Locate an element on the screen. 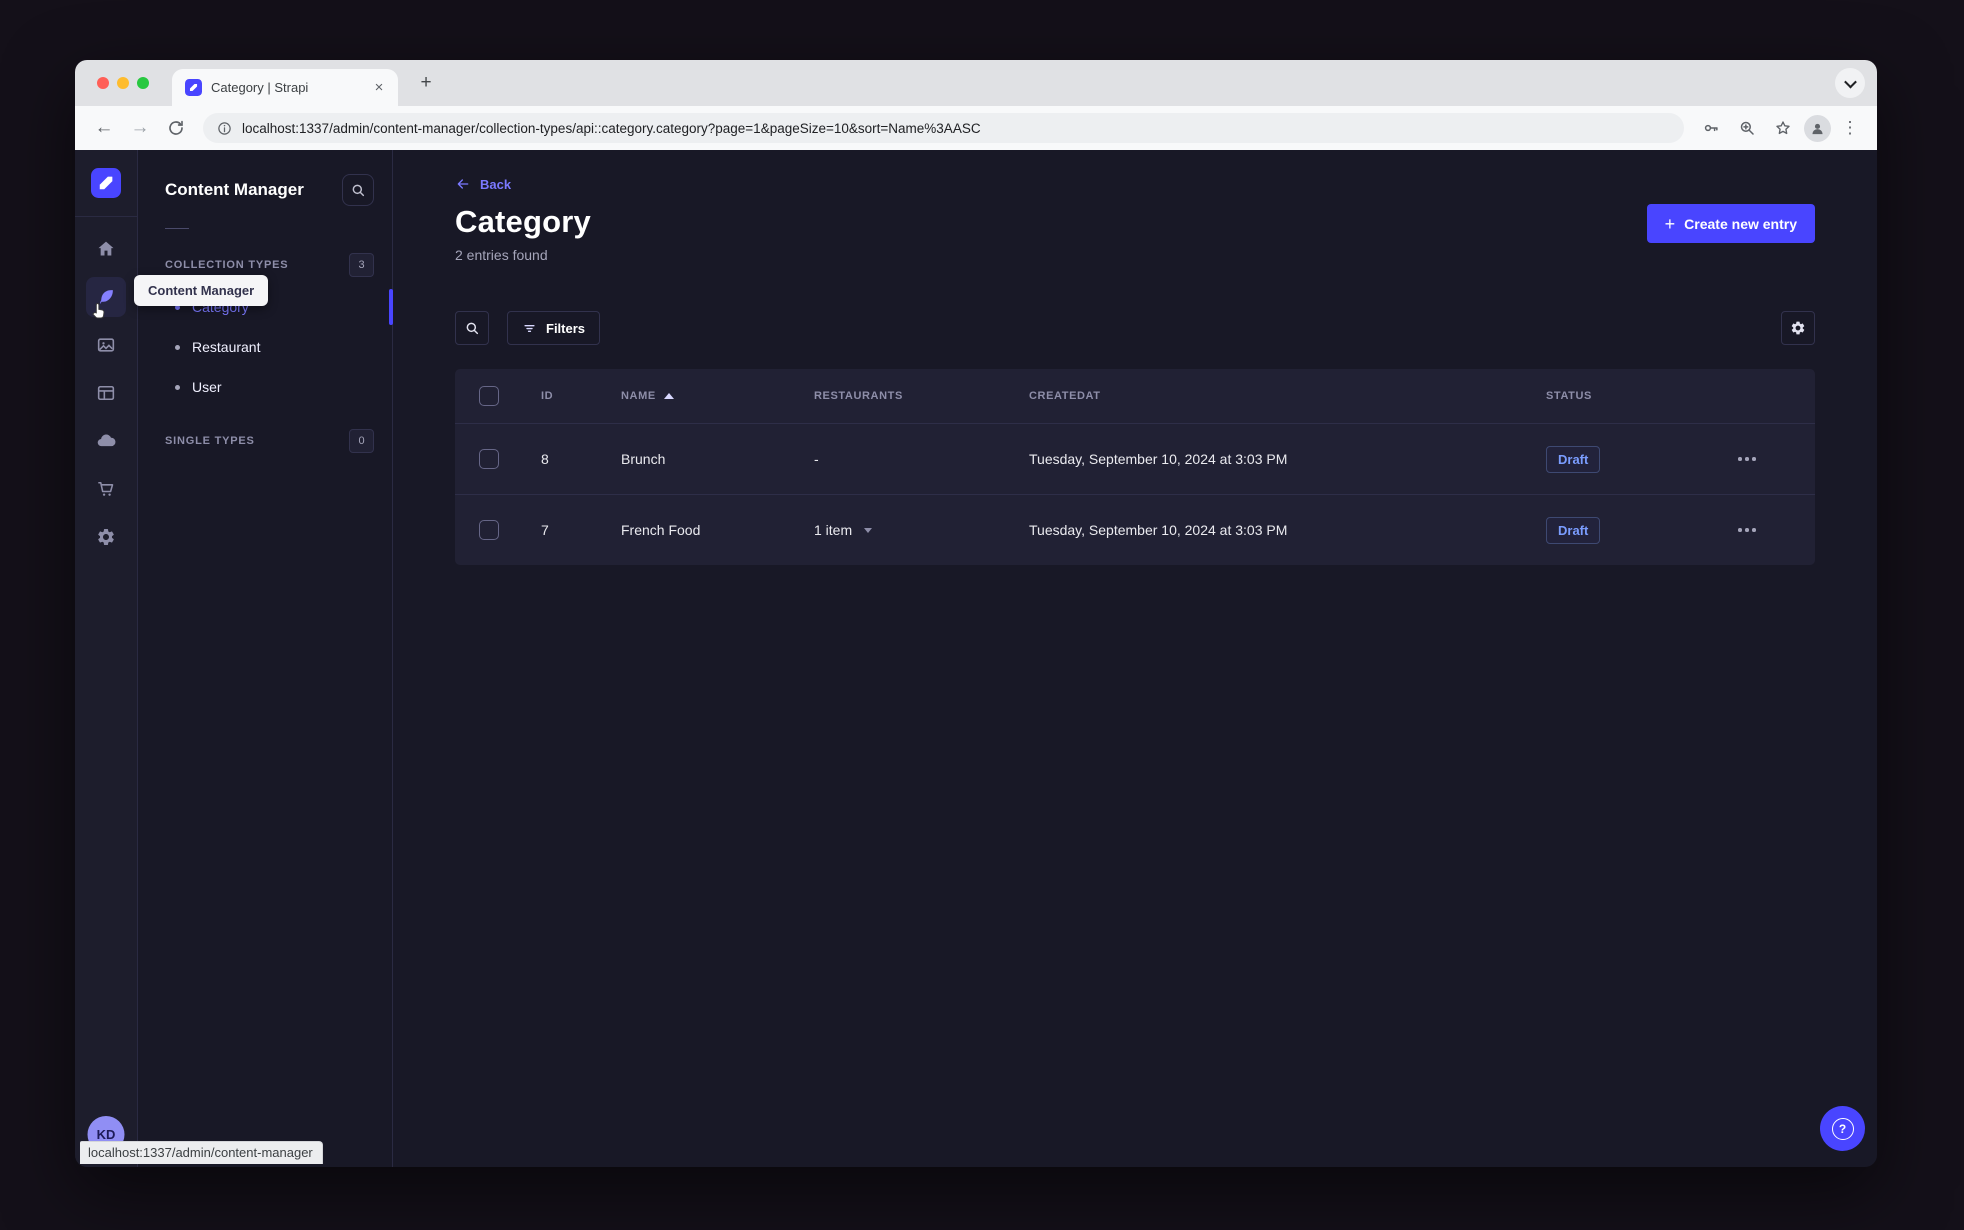 This screenshot has height=1230, width=1964. browser-forward-button: → is located at coordinates (140, 128).